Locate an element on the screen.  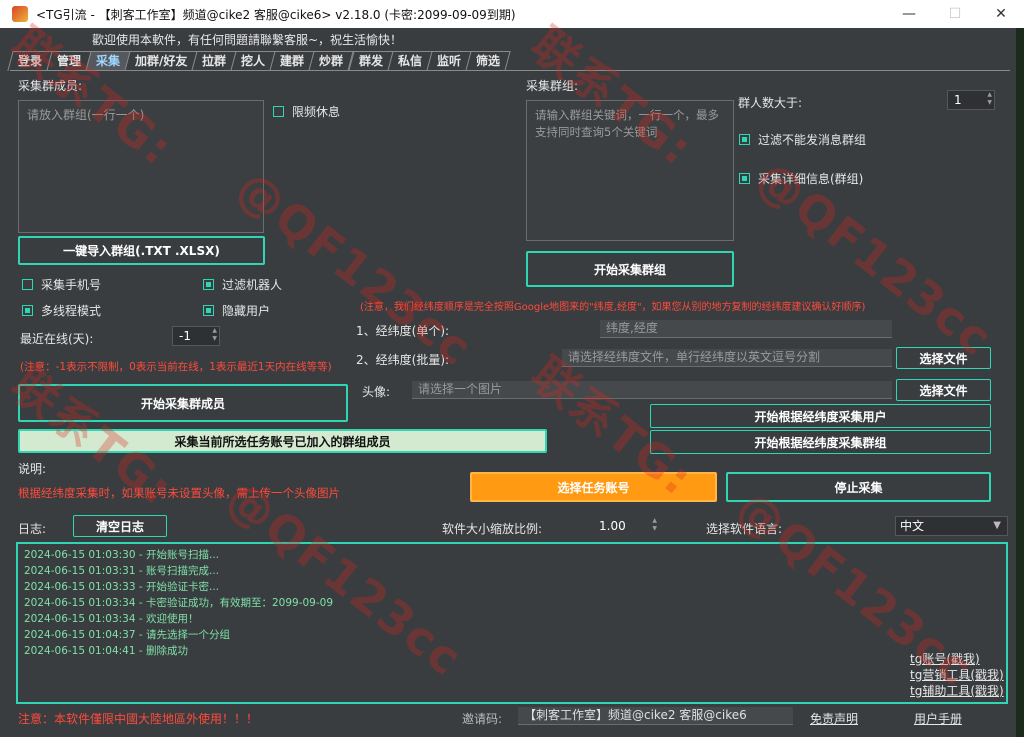
close-button: ✕ is located at coordinates (1001, 14).